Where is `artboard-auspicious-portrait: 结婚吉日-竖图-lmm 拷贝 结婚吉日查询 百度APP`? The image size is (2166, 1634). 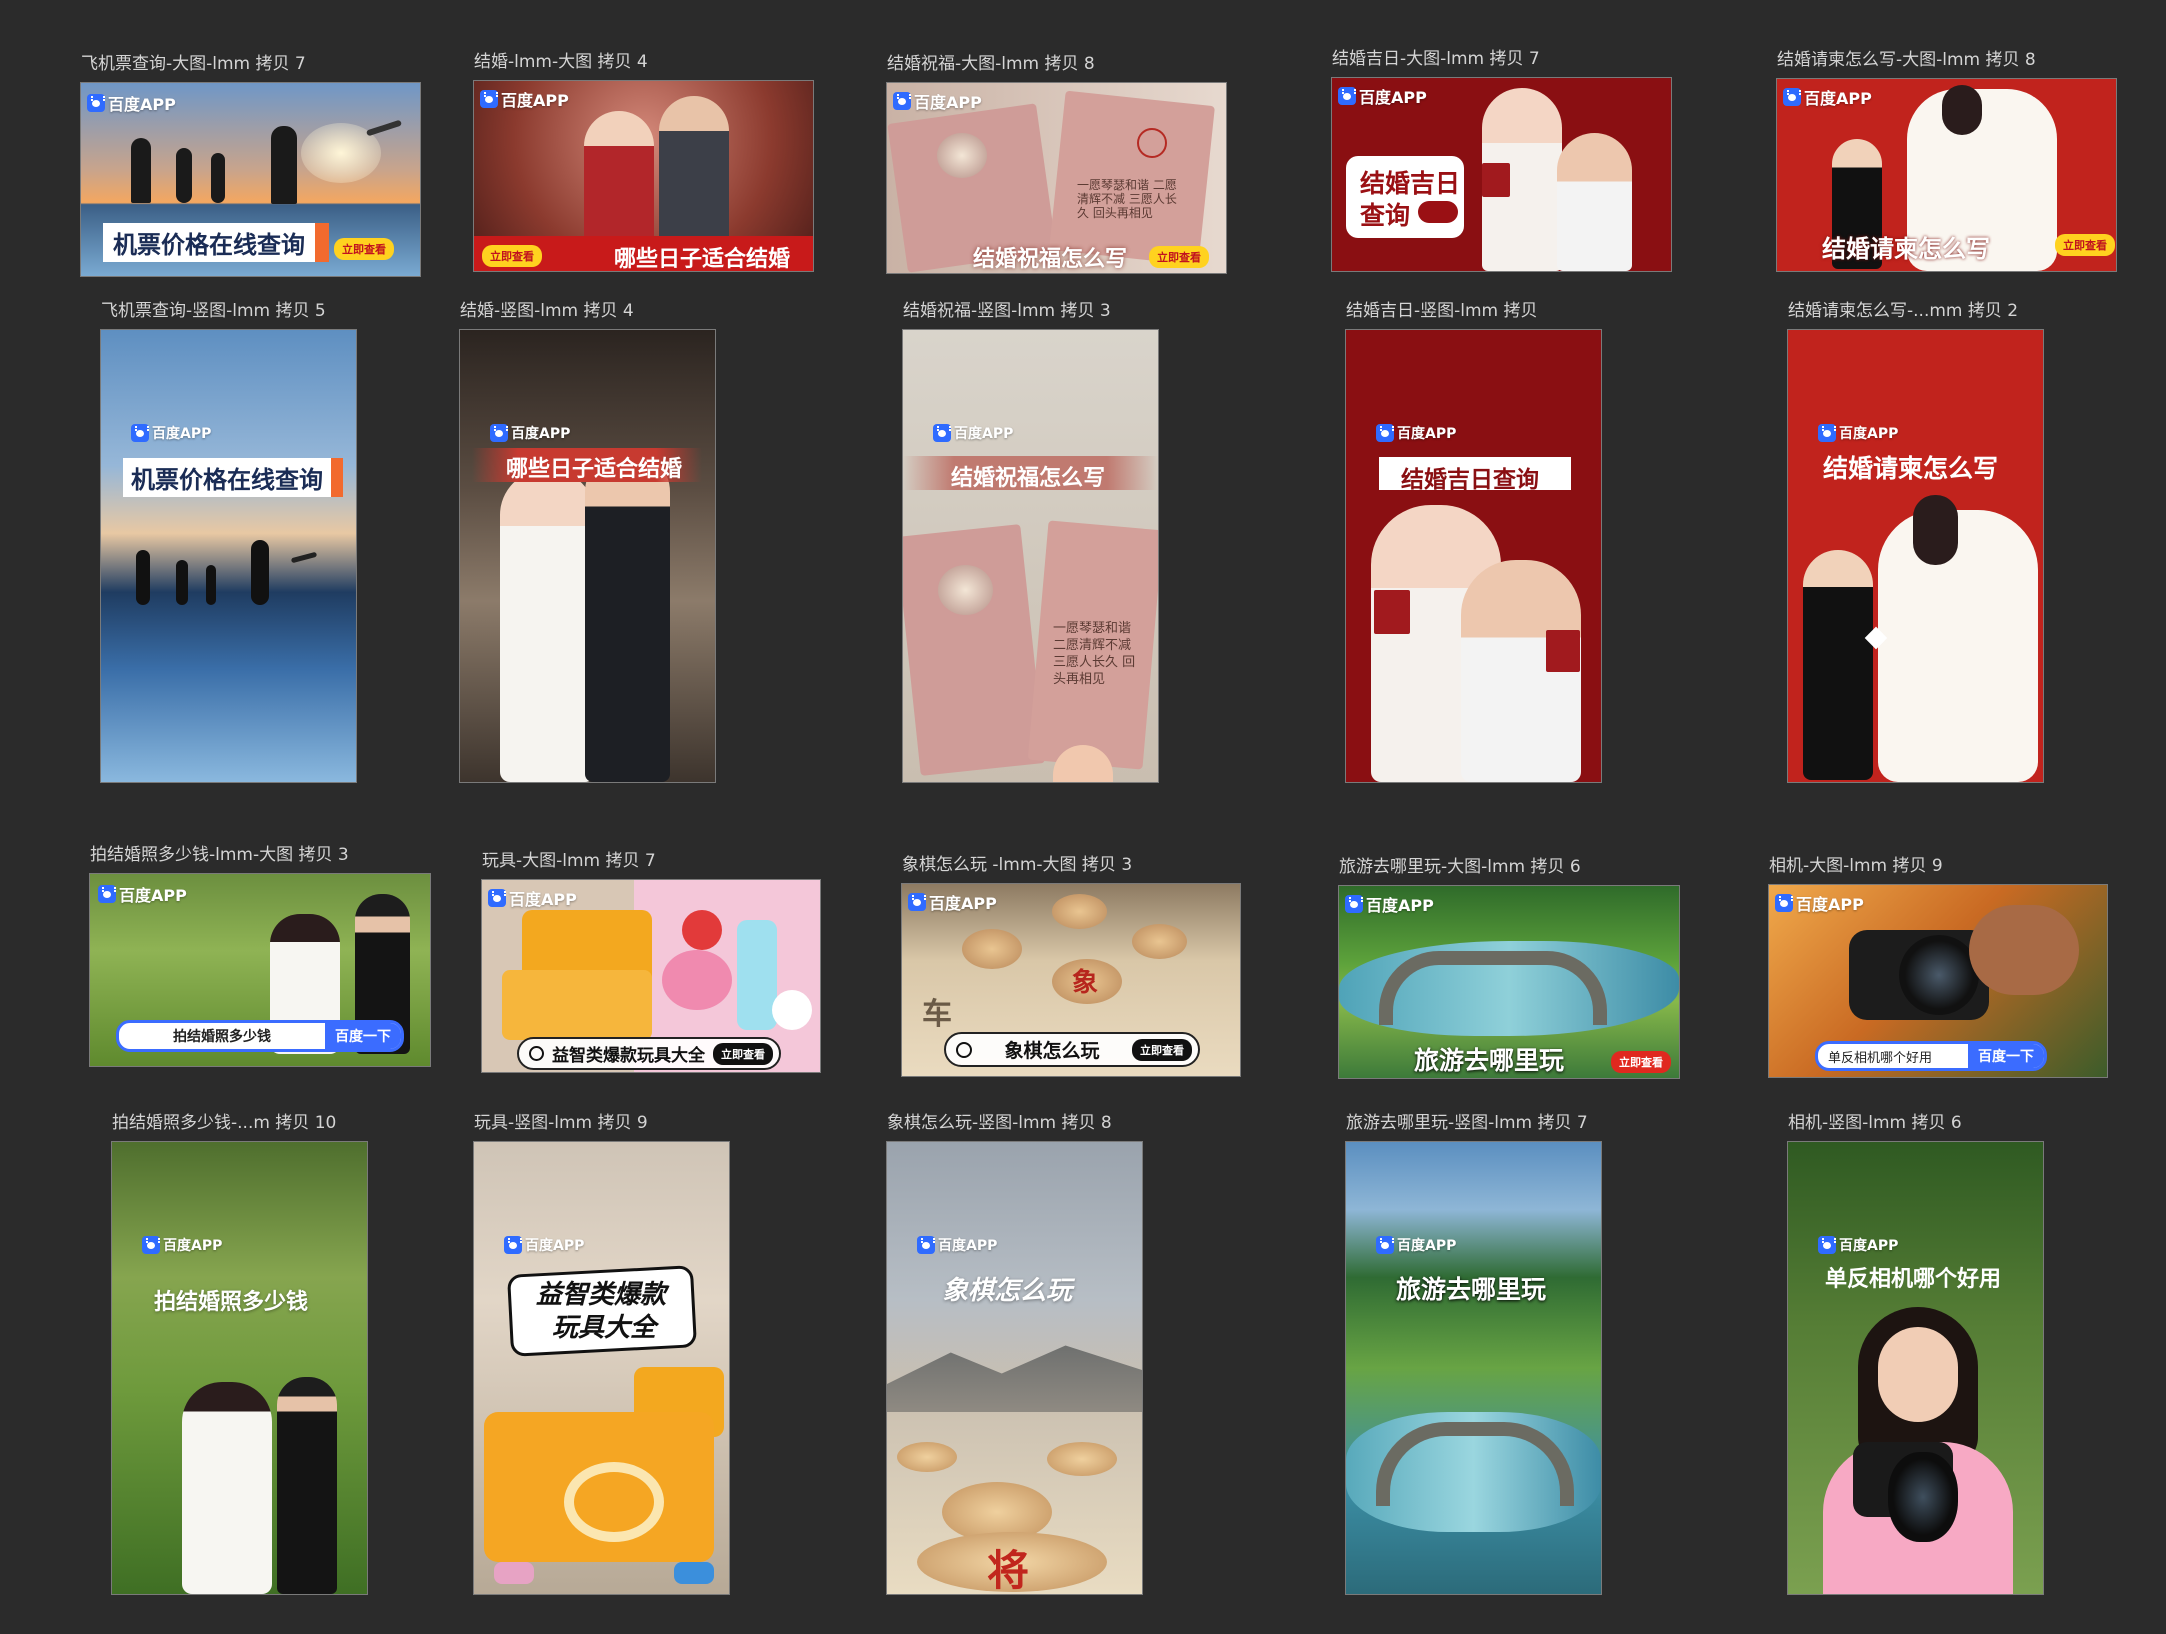 artboard-auspicious-portrait: 结婚吉日-竖图-lmm 拷贝 结婚吉日查询 百度APP is located at coordinates (1473, 542).